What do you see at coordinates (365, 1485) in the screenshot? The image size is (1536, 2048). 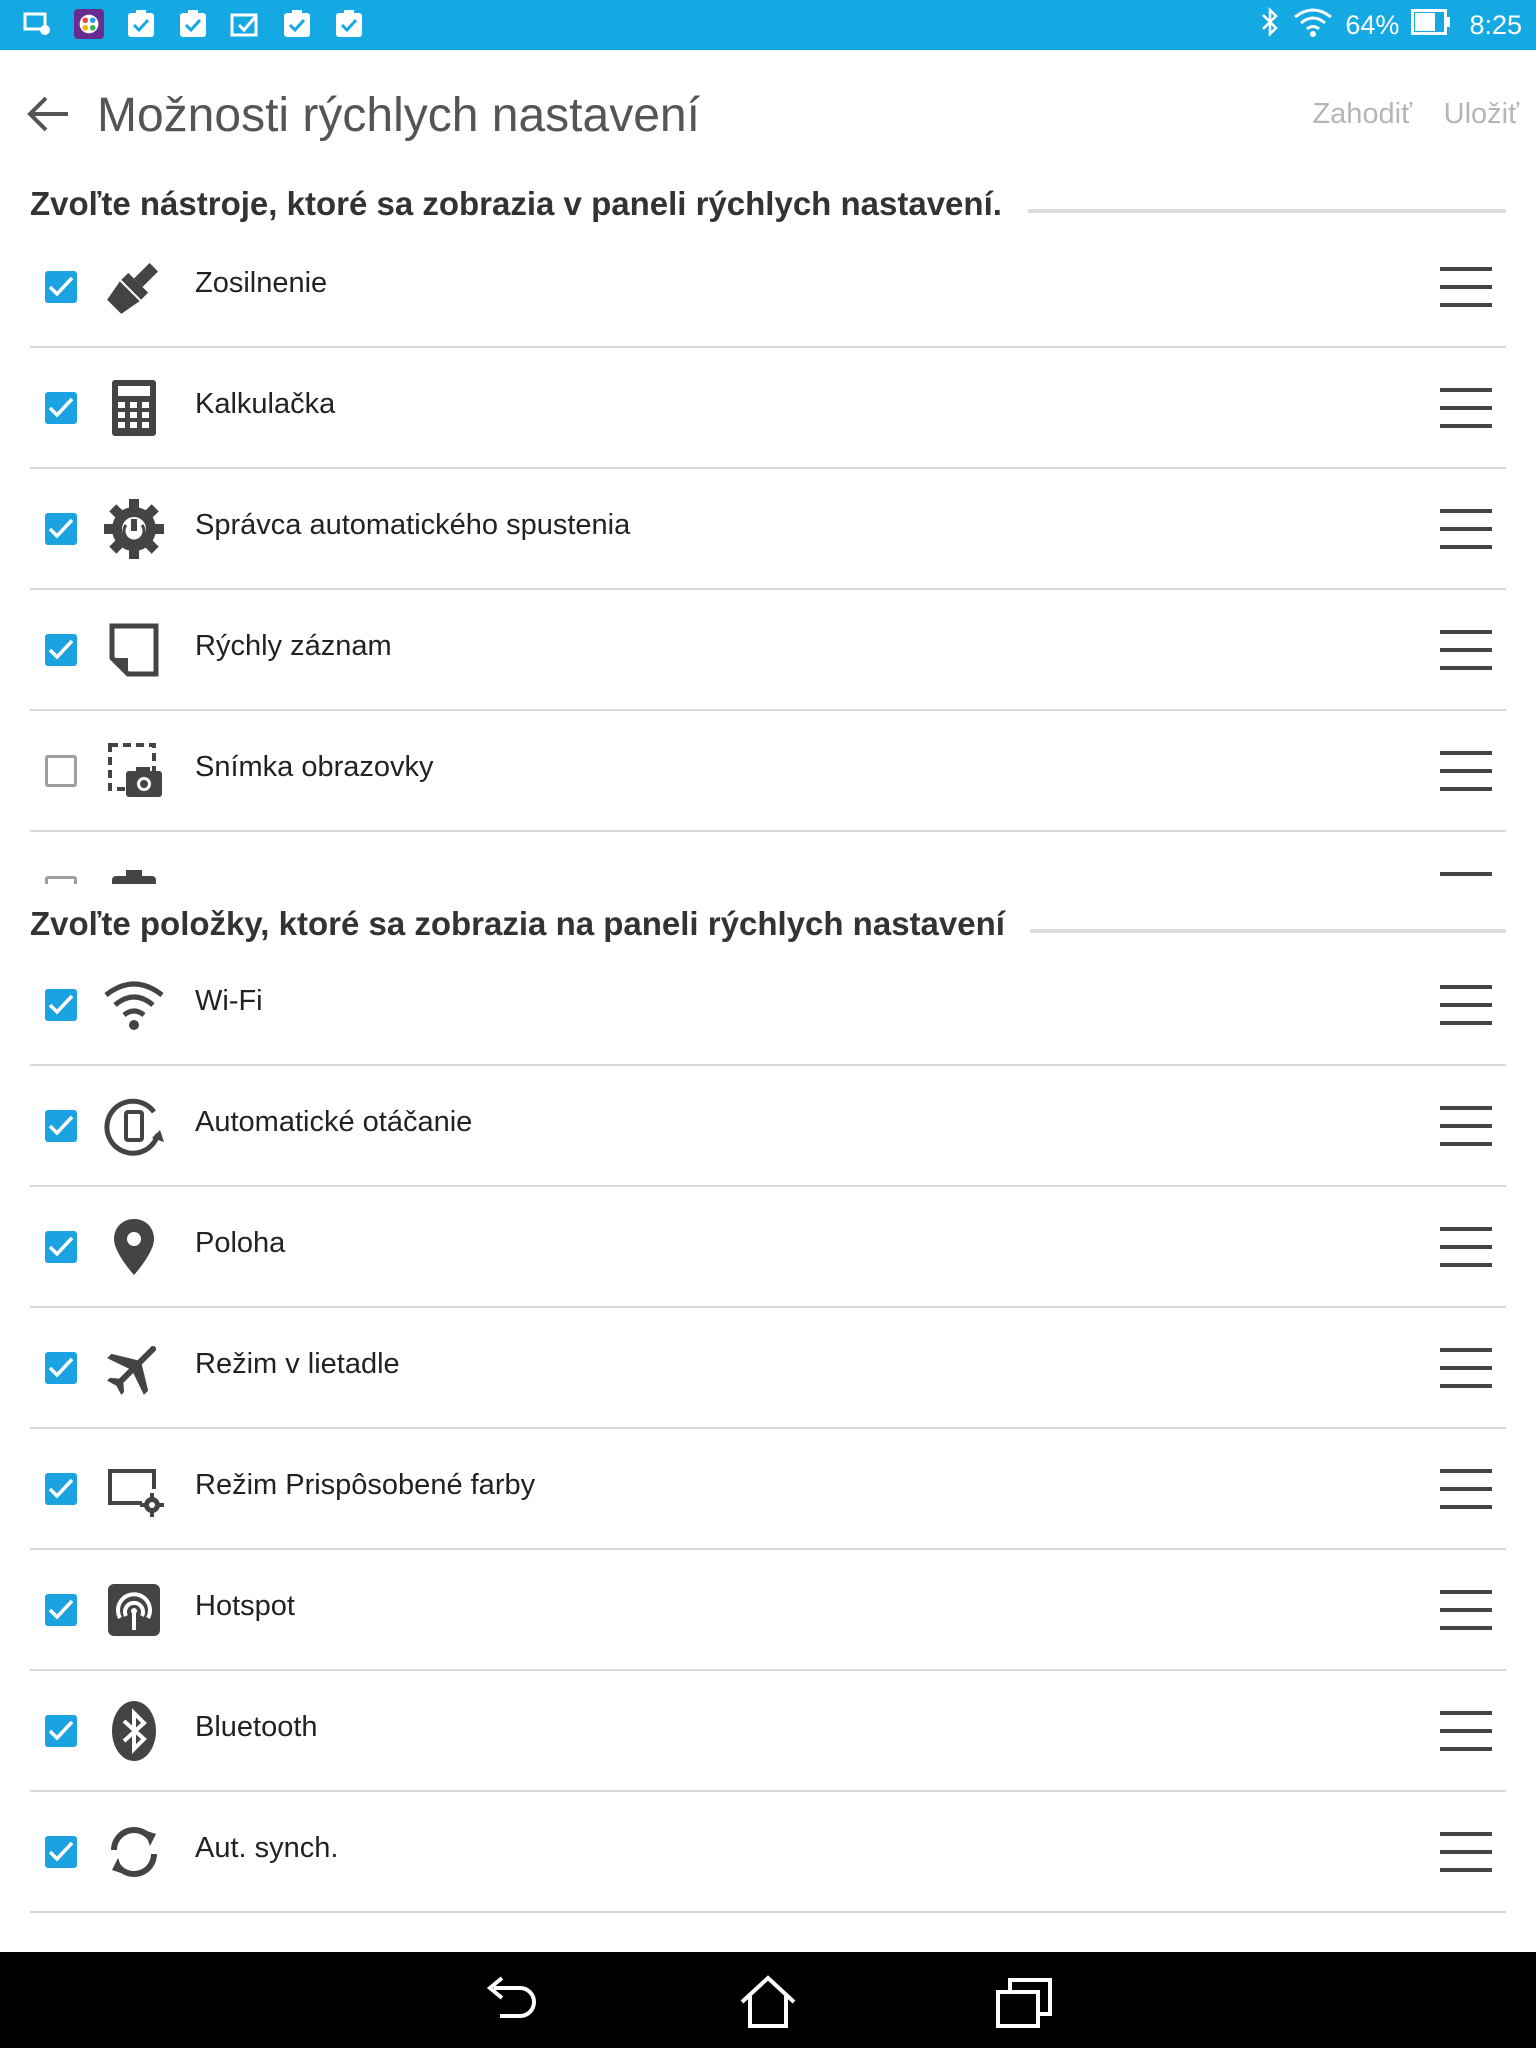 I see `item-label: Režim Prispôsobené farby` at bounding box center [365, 1485].